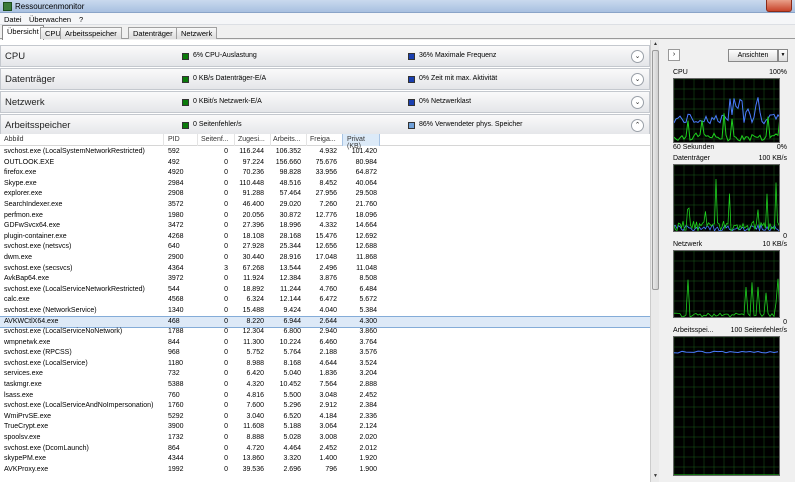 The height and width of the screenshot is (482, 795). I want to click on table-row: services.exe 732 0 6.420 5.040 1.836 3.204, so click(325, 374).